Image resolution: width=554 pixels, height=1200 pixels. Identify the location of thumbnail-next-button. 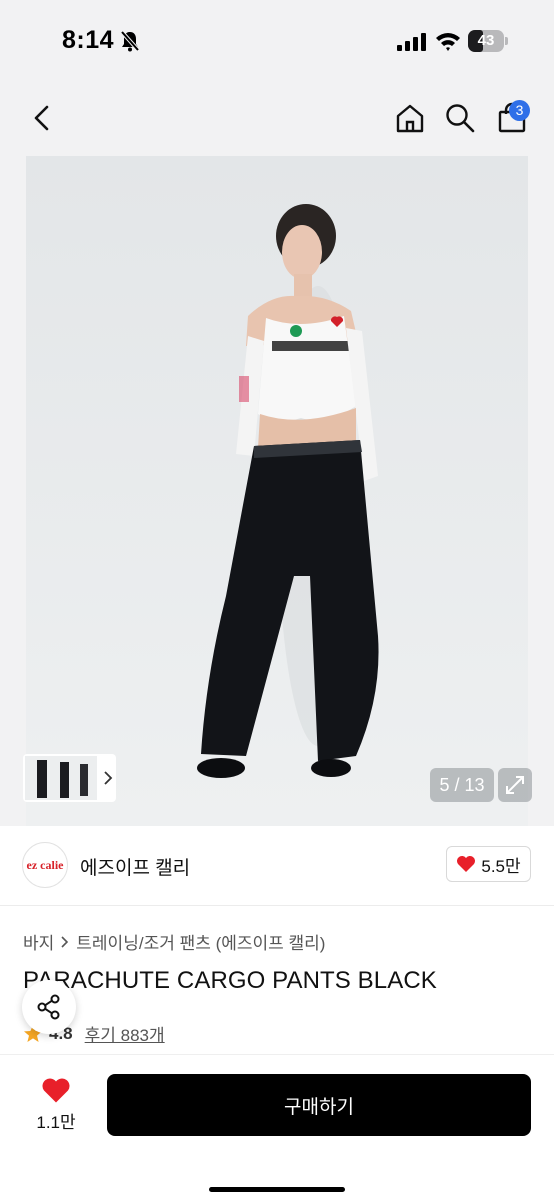
(107, 778).